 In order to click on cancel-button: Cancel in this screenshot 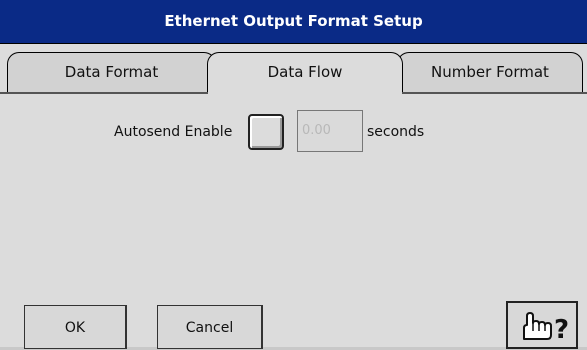, I will do `click(210, 327)`.